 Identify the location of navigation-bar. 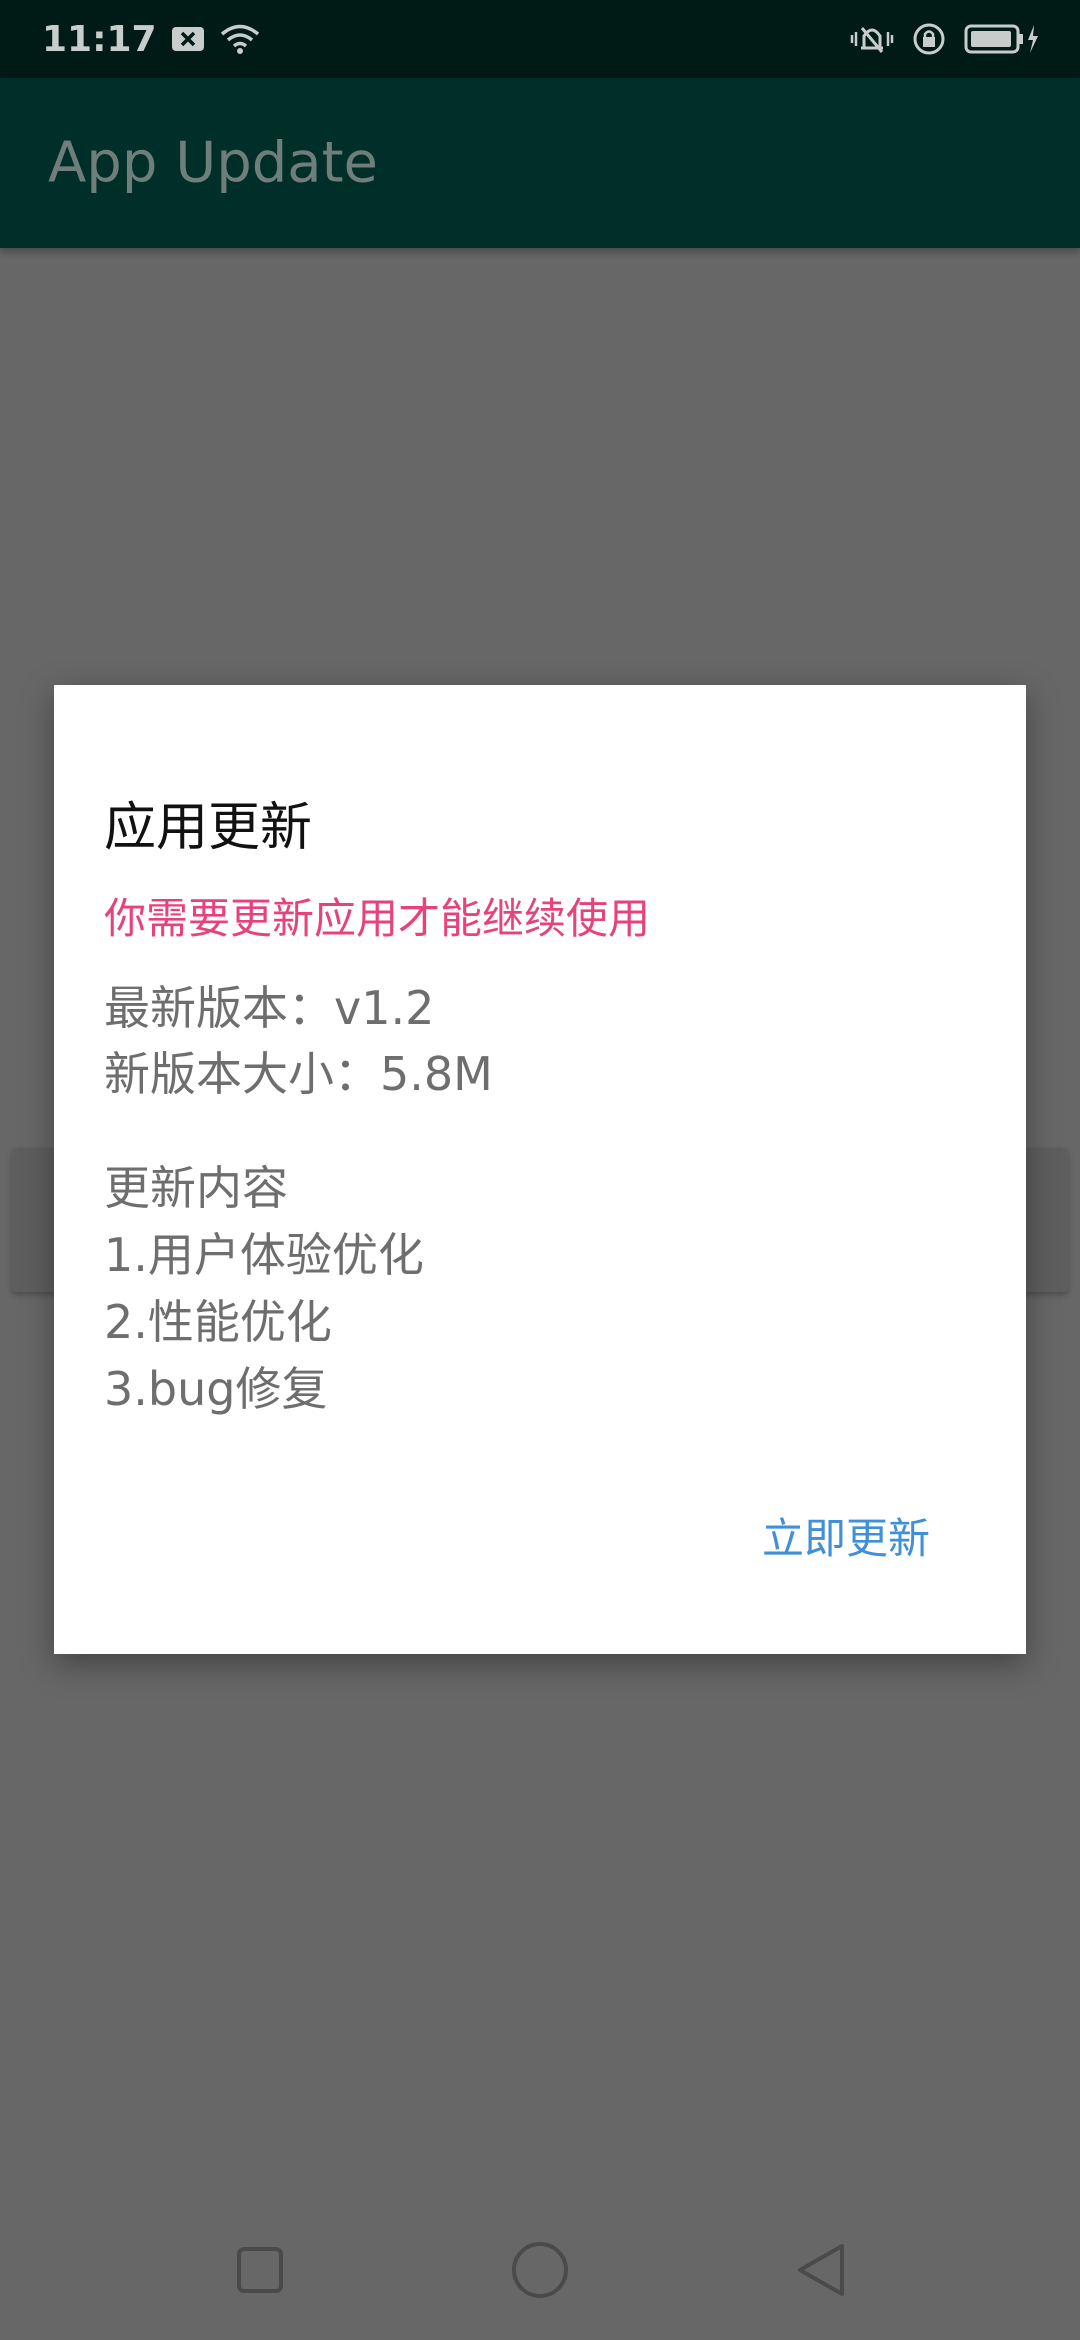
(540, 2270).